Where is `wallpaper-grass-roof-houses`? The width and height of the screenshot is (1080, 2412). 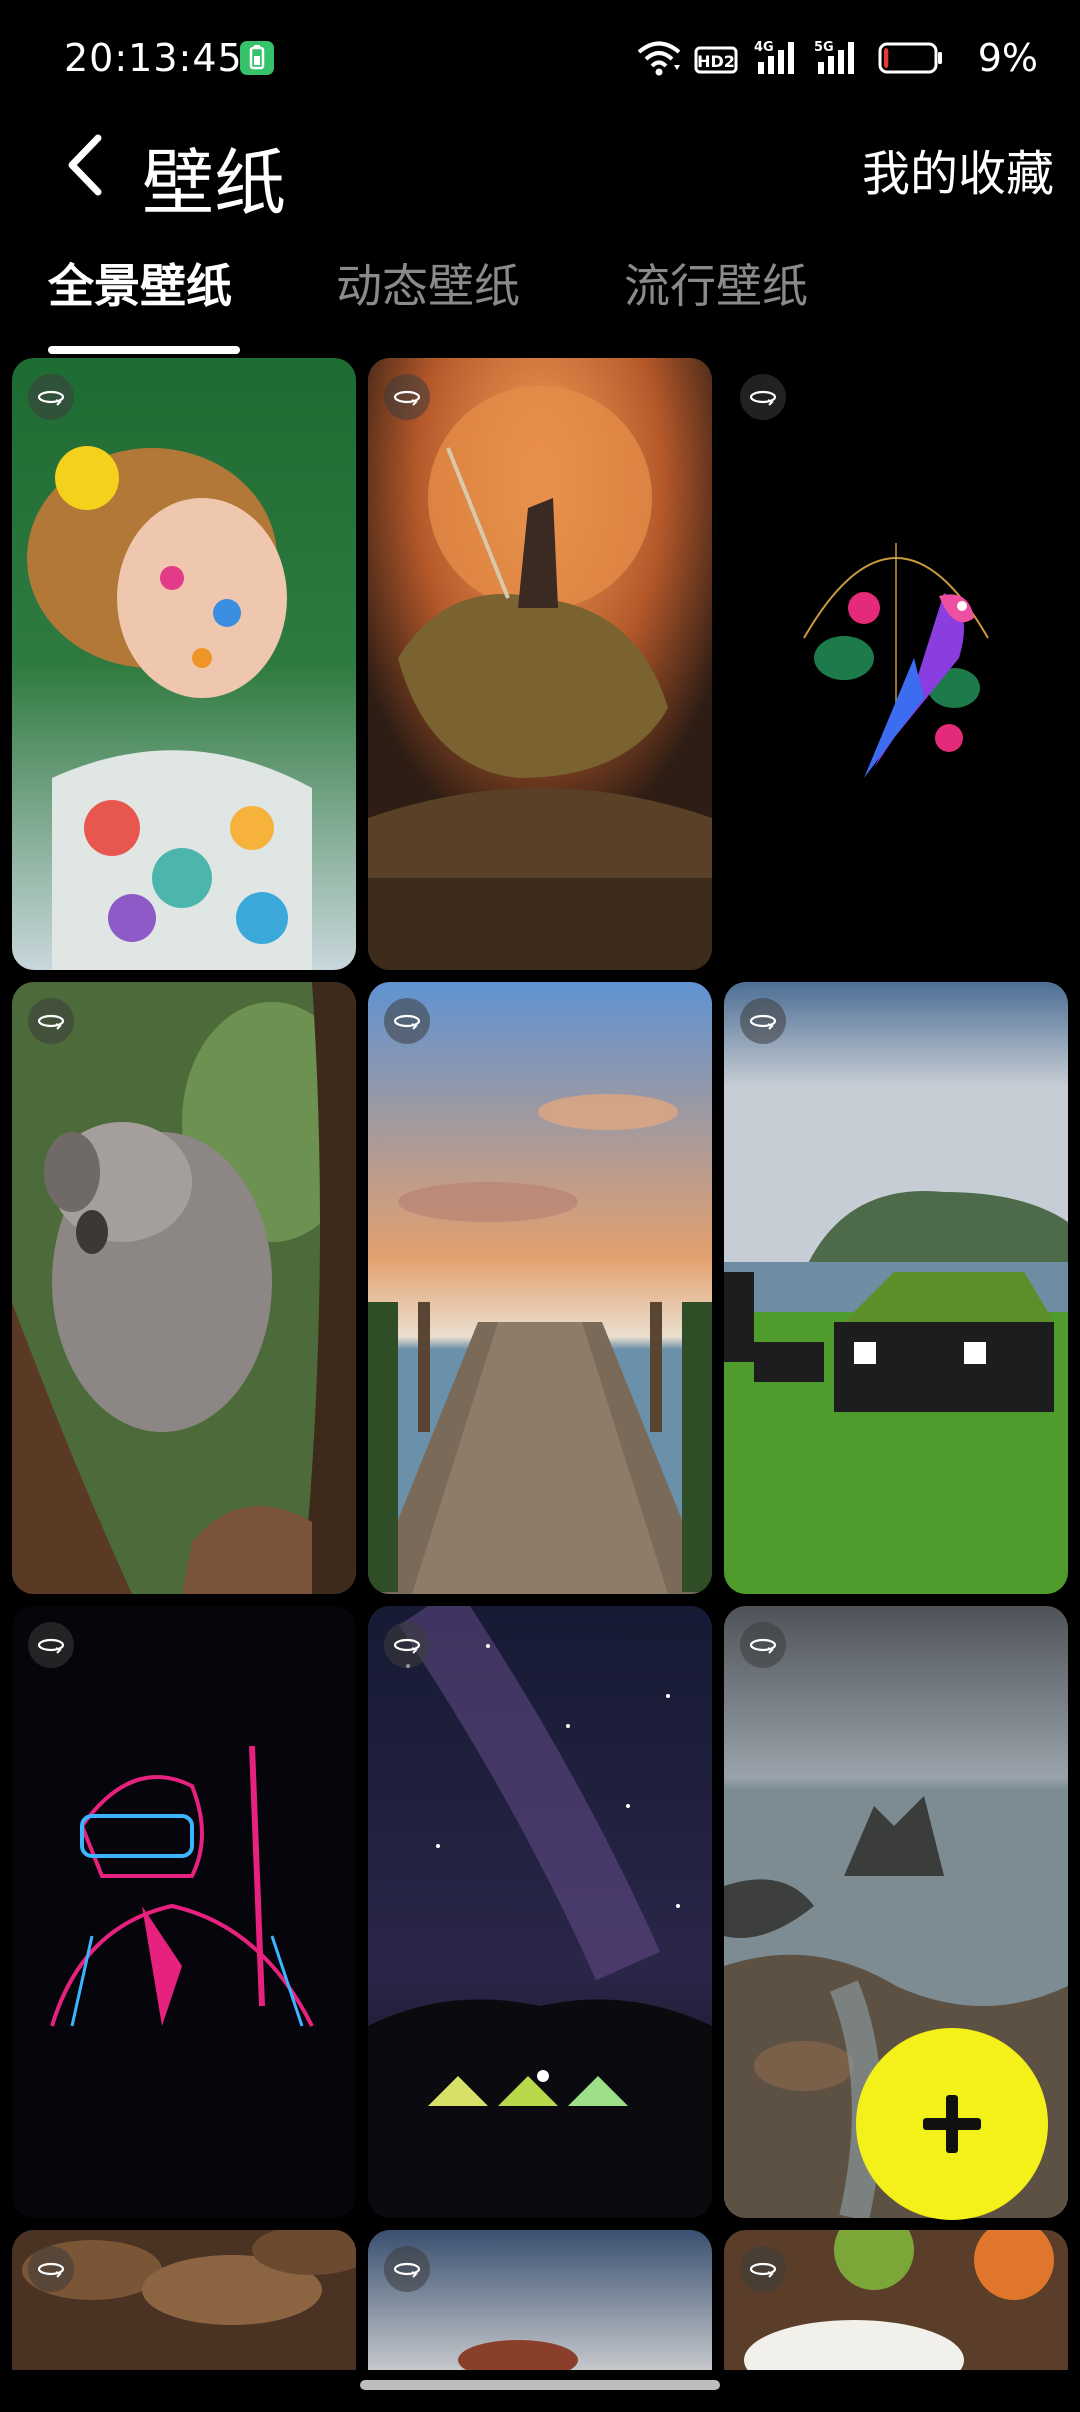 wallpaper-grass-roof-houses is located at coordinates (896, 1288).